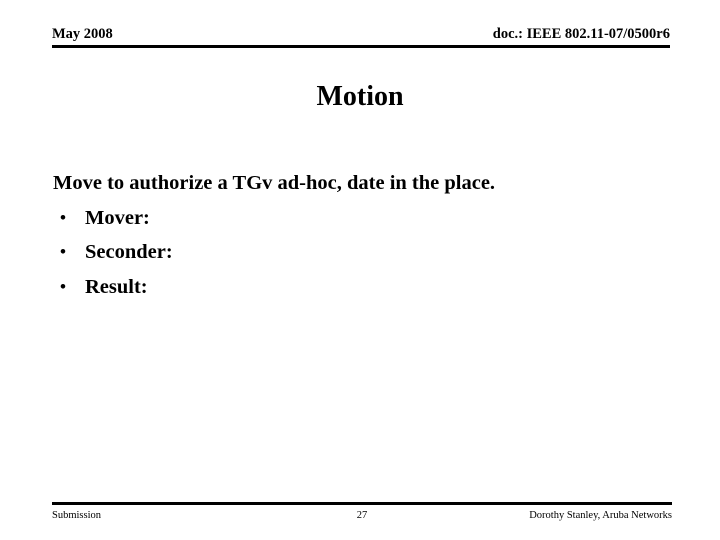 The height and width of the screenshot is (540, 720). I want to click on header-doc-reference: doc.: IEEE 802.11-07/0500r6, so click(581, 34).